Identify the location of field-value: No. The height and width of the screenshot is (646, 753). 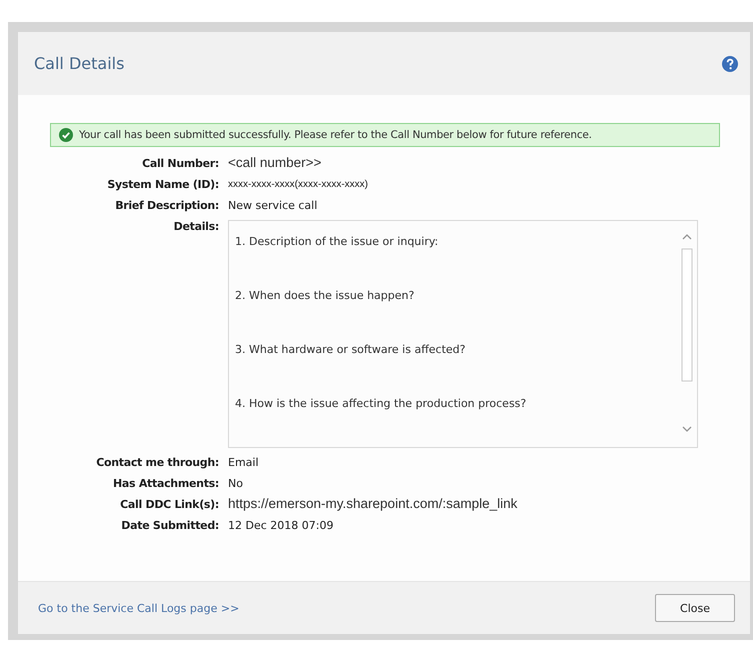
(235, 483).